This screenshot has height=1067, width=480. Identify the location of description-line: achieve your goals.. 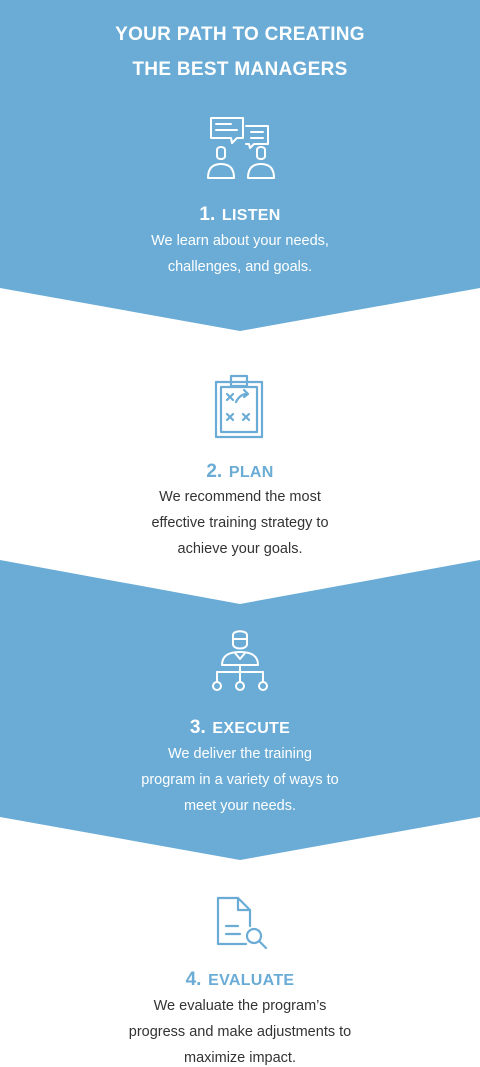
(240, 549).